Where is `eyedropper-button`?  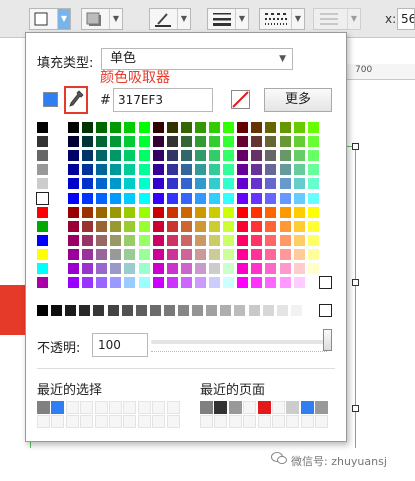 eyedropper-button is located at coordinates (76, 100).